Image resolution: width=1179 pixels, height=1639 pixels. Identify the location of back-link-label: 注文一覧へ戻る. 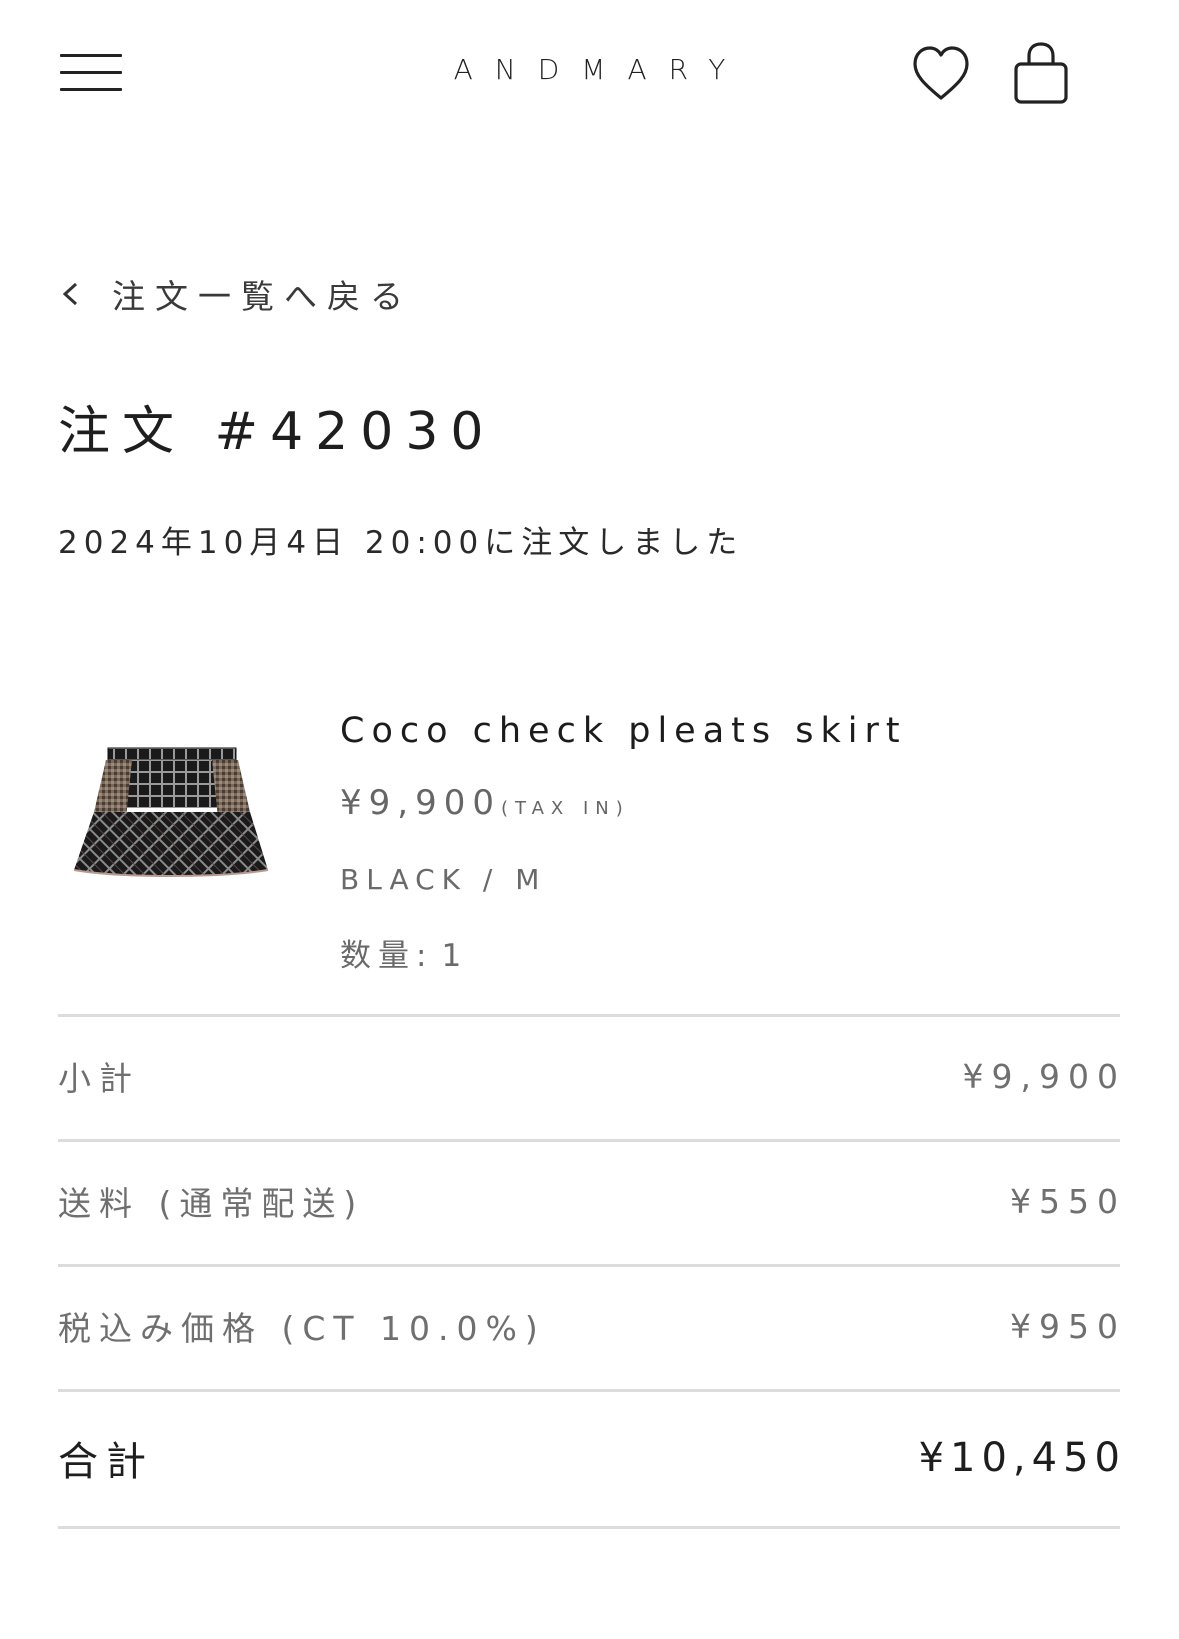
(262, 296).